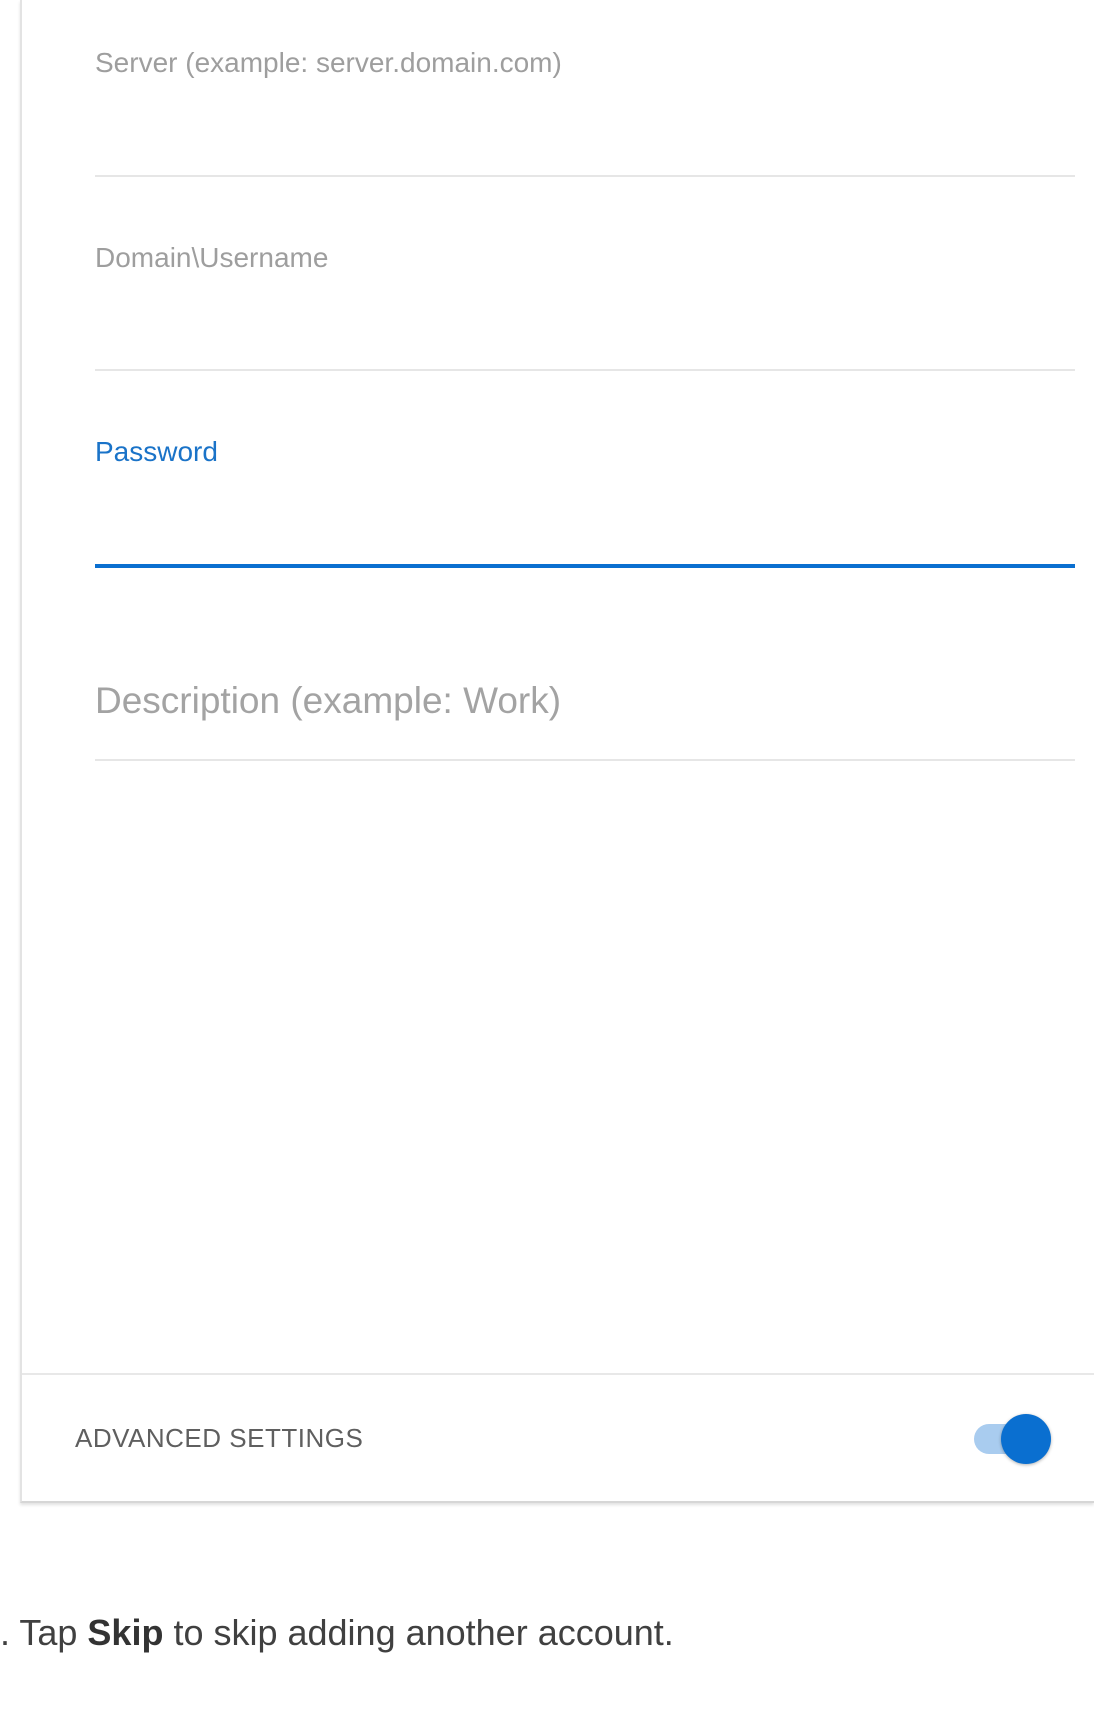  Describe the element at coordinates (328, 62) in the screenshot. I see `server-label: Server (example: server.domain.com)` at that location.